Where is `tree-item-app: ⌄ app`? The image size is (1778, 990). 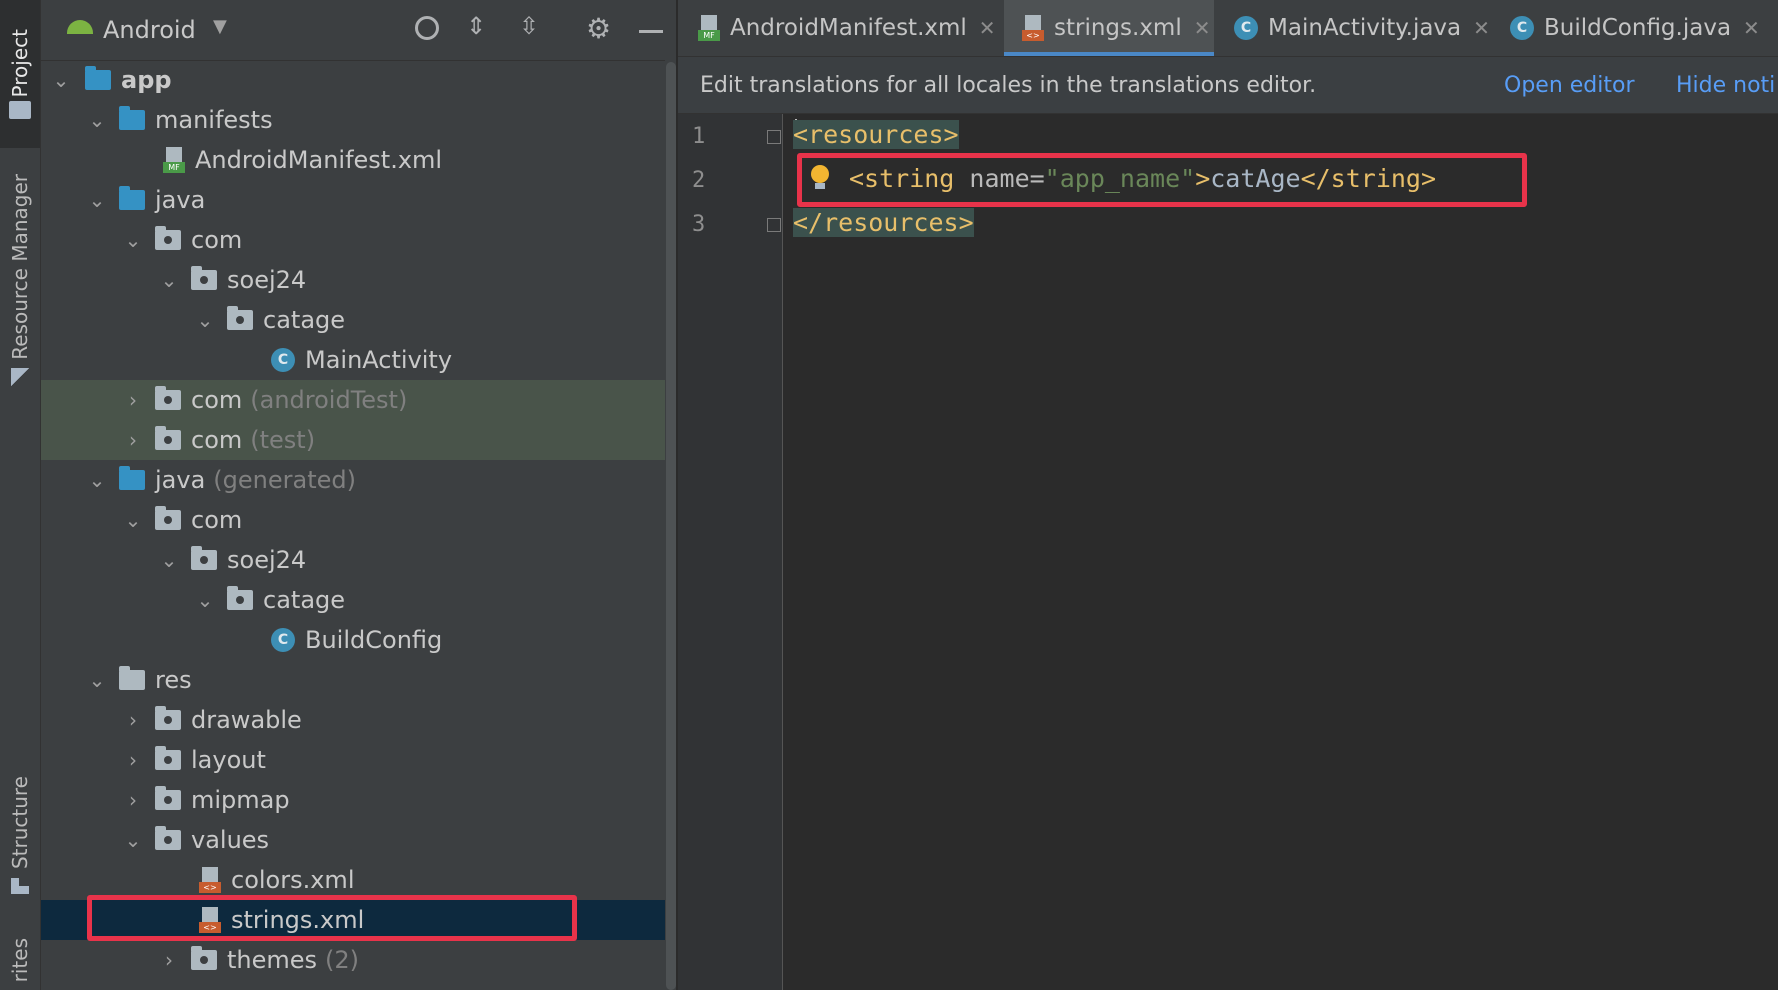
tree-item-app: ⌄ app is located at coordinates (353, 80).